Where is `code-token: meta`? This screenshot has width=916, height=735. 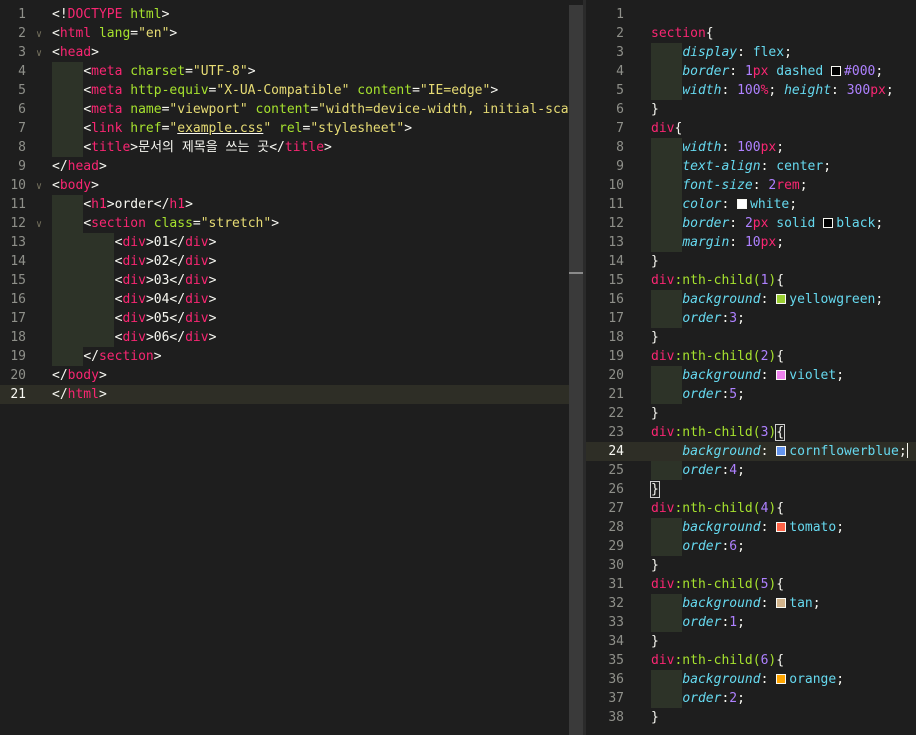 code-token: meta is located at coordinates (107, 71).